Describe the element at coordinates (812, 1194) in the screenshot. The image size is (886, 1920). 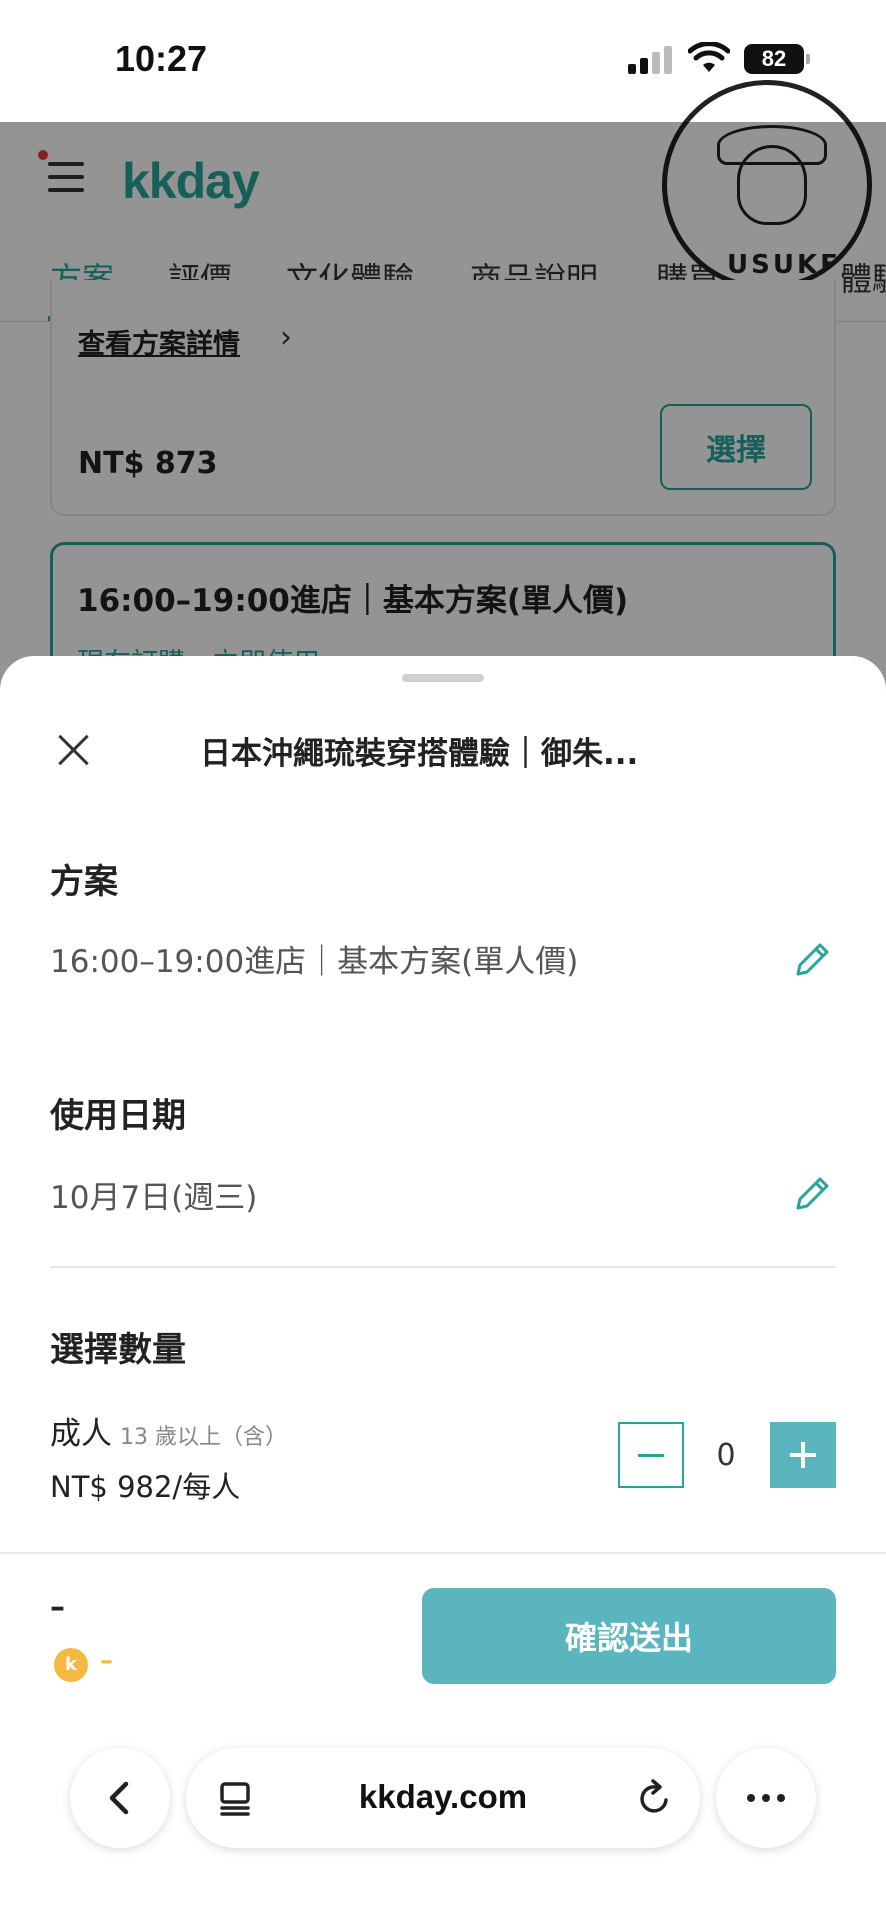
I see `edit-date-icon` at that location.